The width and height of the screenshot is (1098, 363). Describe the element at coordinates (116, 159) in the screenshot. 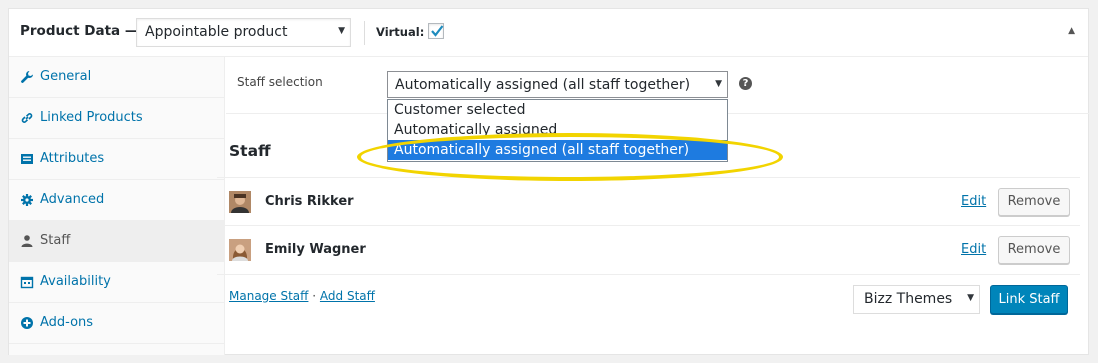

I see `tab-attributes: Attributes` at that location.